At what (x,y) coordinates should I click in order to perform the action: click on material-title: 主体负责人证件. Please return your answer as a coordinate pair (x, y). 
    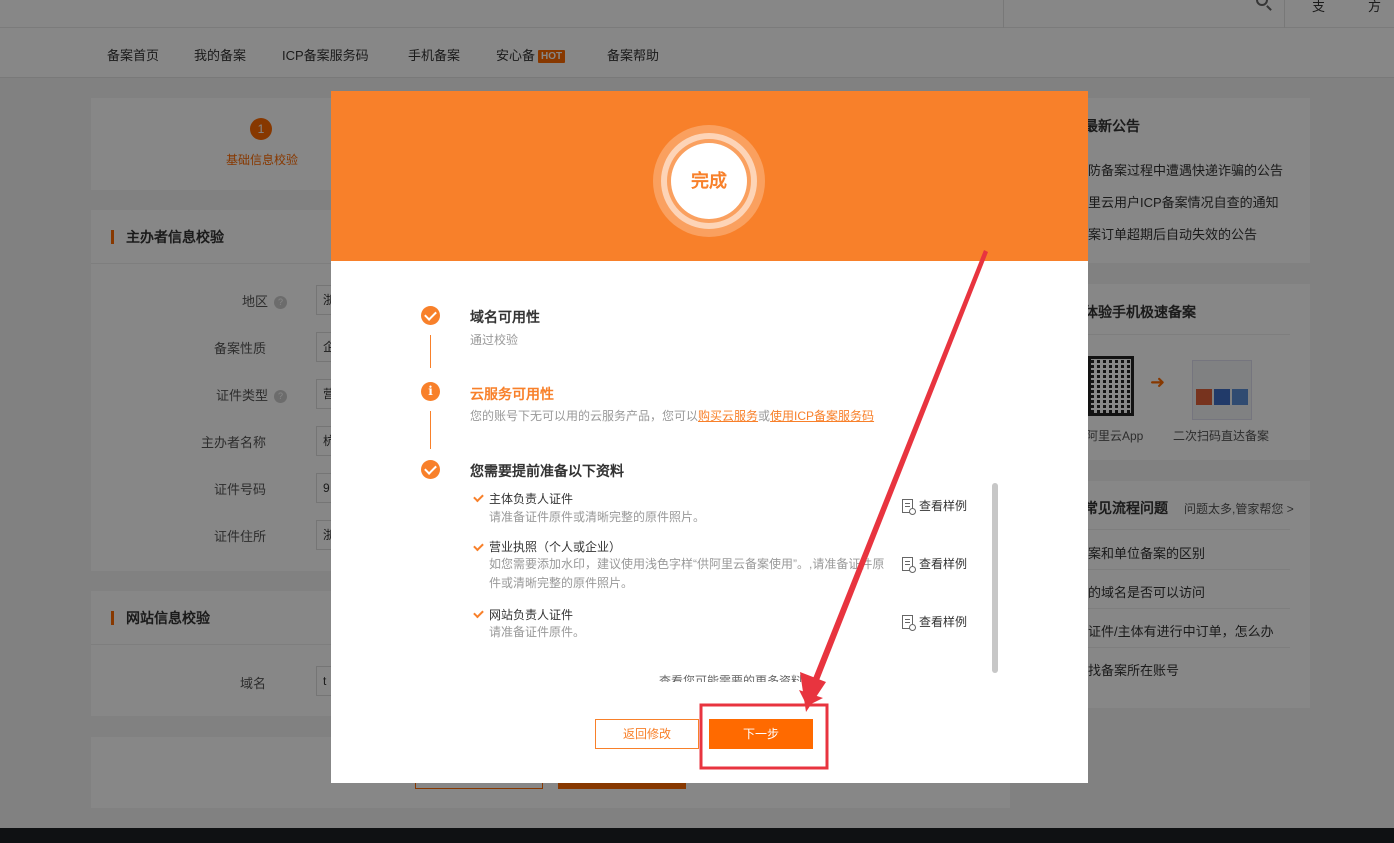
    Looking at the image, I should click on (531, 499).